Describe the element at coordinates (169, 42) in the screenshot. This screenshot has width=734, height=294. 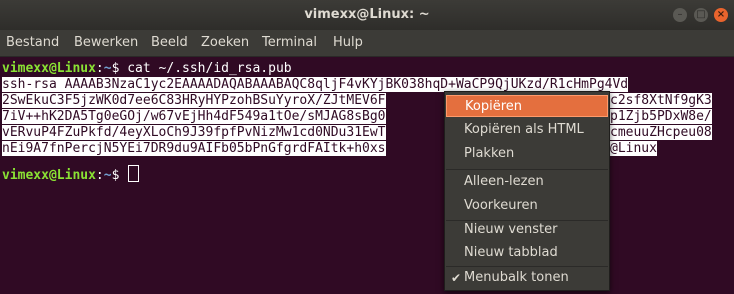
I see `menu-beeld: Beeld` at that location.